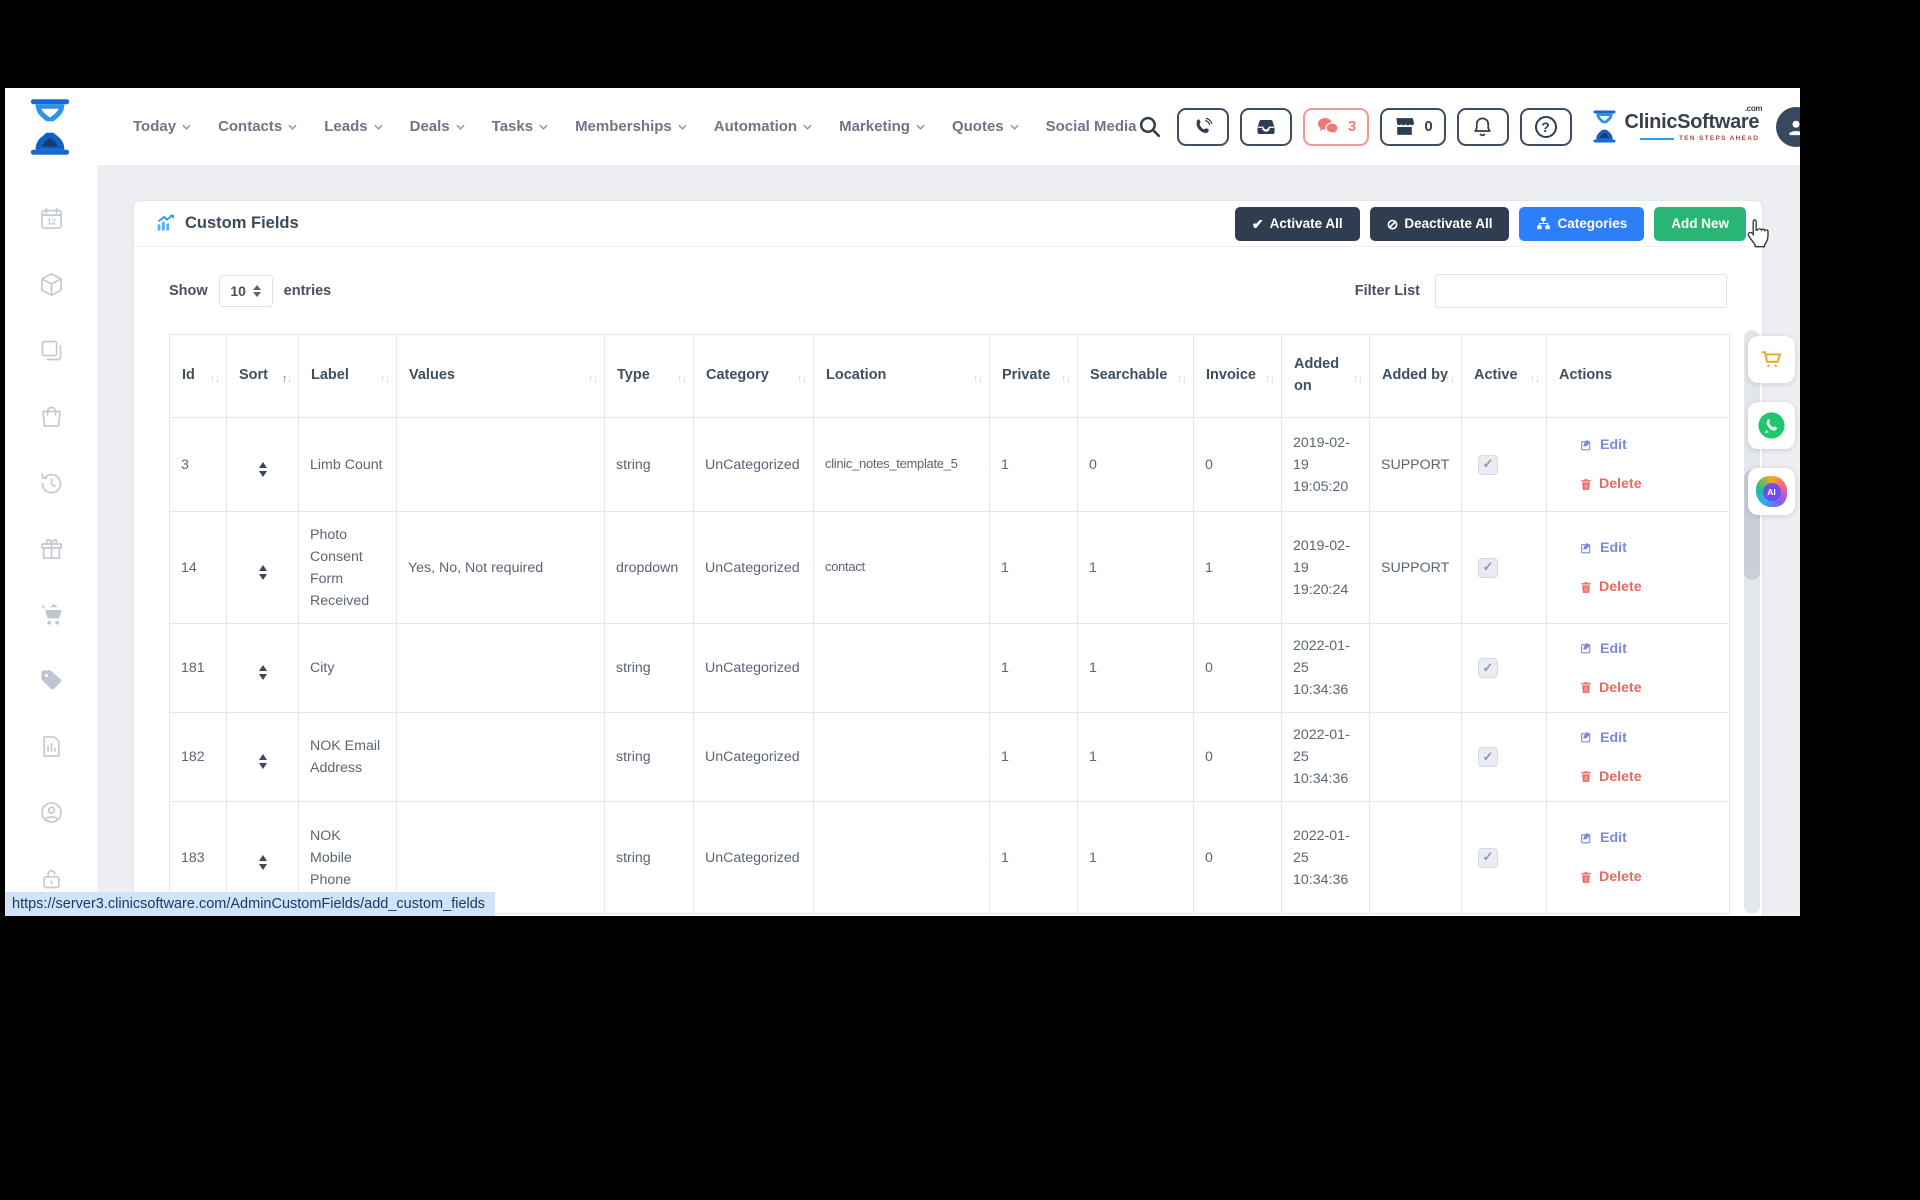 The image size is (1920, 1200). What do you see at coordinates (985, 126) in the screenshot?
I see `nav-item-quotes: Quotes` at bounding box center [985, 126].